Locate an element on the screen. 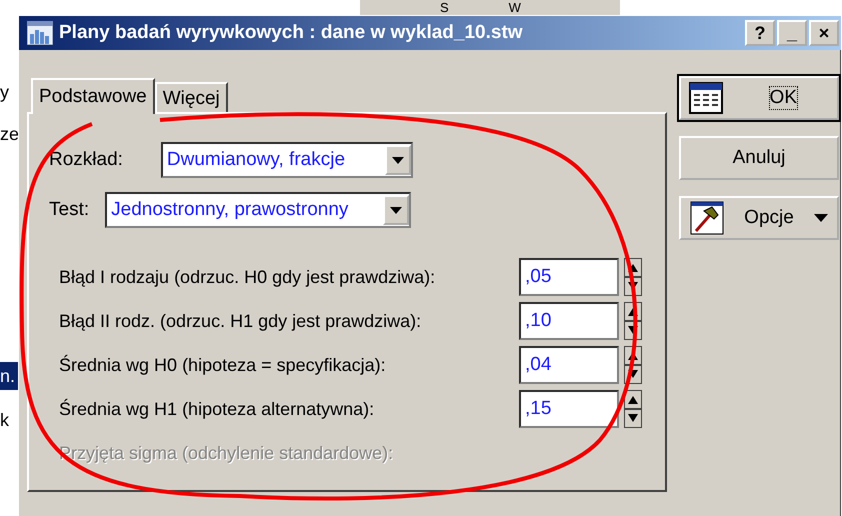 The image size is (842, 516). hammer-icon is located at coordinates (707, 218).